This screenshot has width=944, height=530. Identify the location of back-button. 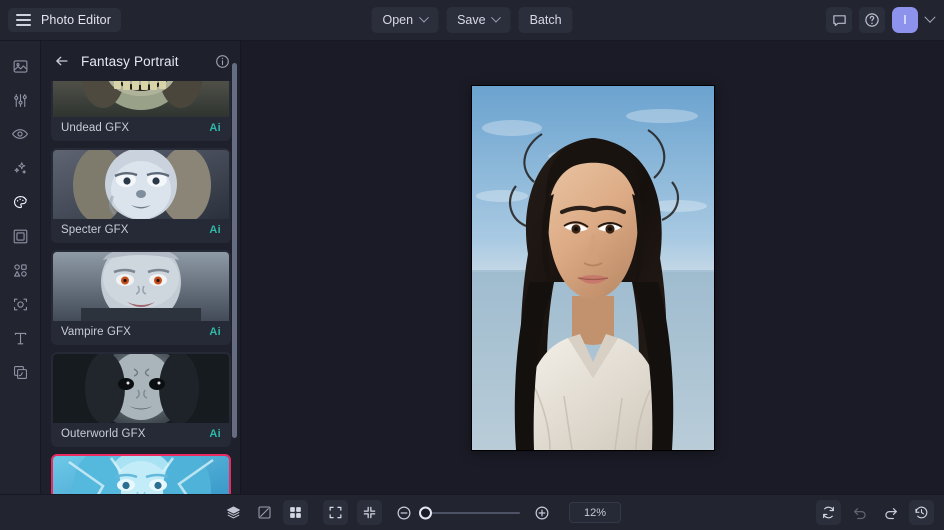
(62, 61).